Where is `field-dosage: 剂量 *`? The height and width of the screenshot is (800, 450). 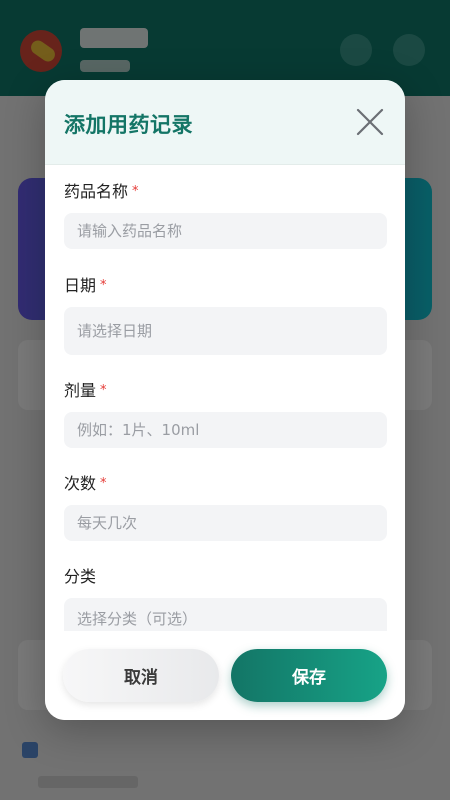 field-dosage: 剂量 * is located at coordinates (225, 414).